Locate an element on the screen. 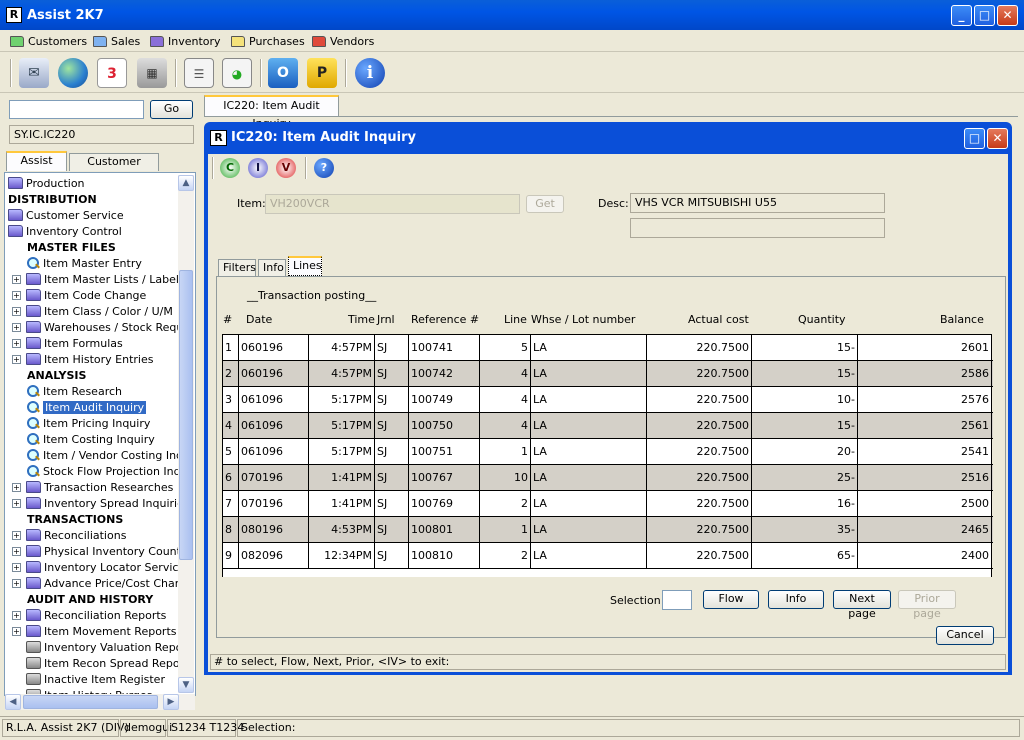 The height and width of the screenshot is (740, 1024). tree-item: + Item Movement Reports is located at coordinates (94, 631).